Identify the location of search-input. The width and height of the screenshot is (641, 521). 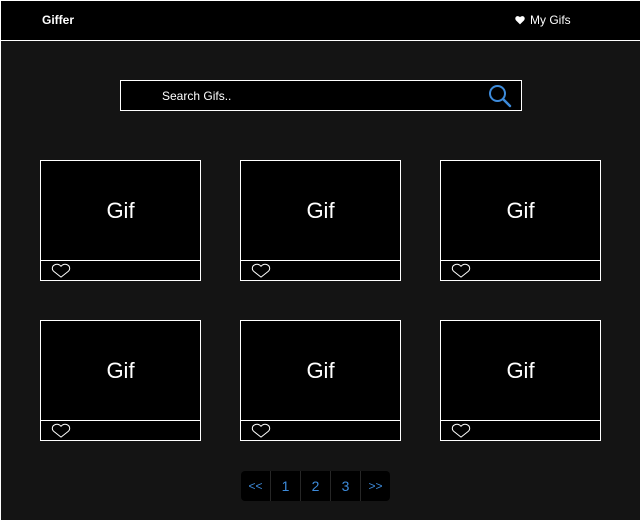
(301, 95).